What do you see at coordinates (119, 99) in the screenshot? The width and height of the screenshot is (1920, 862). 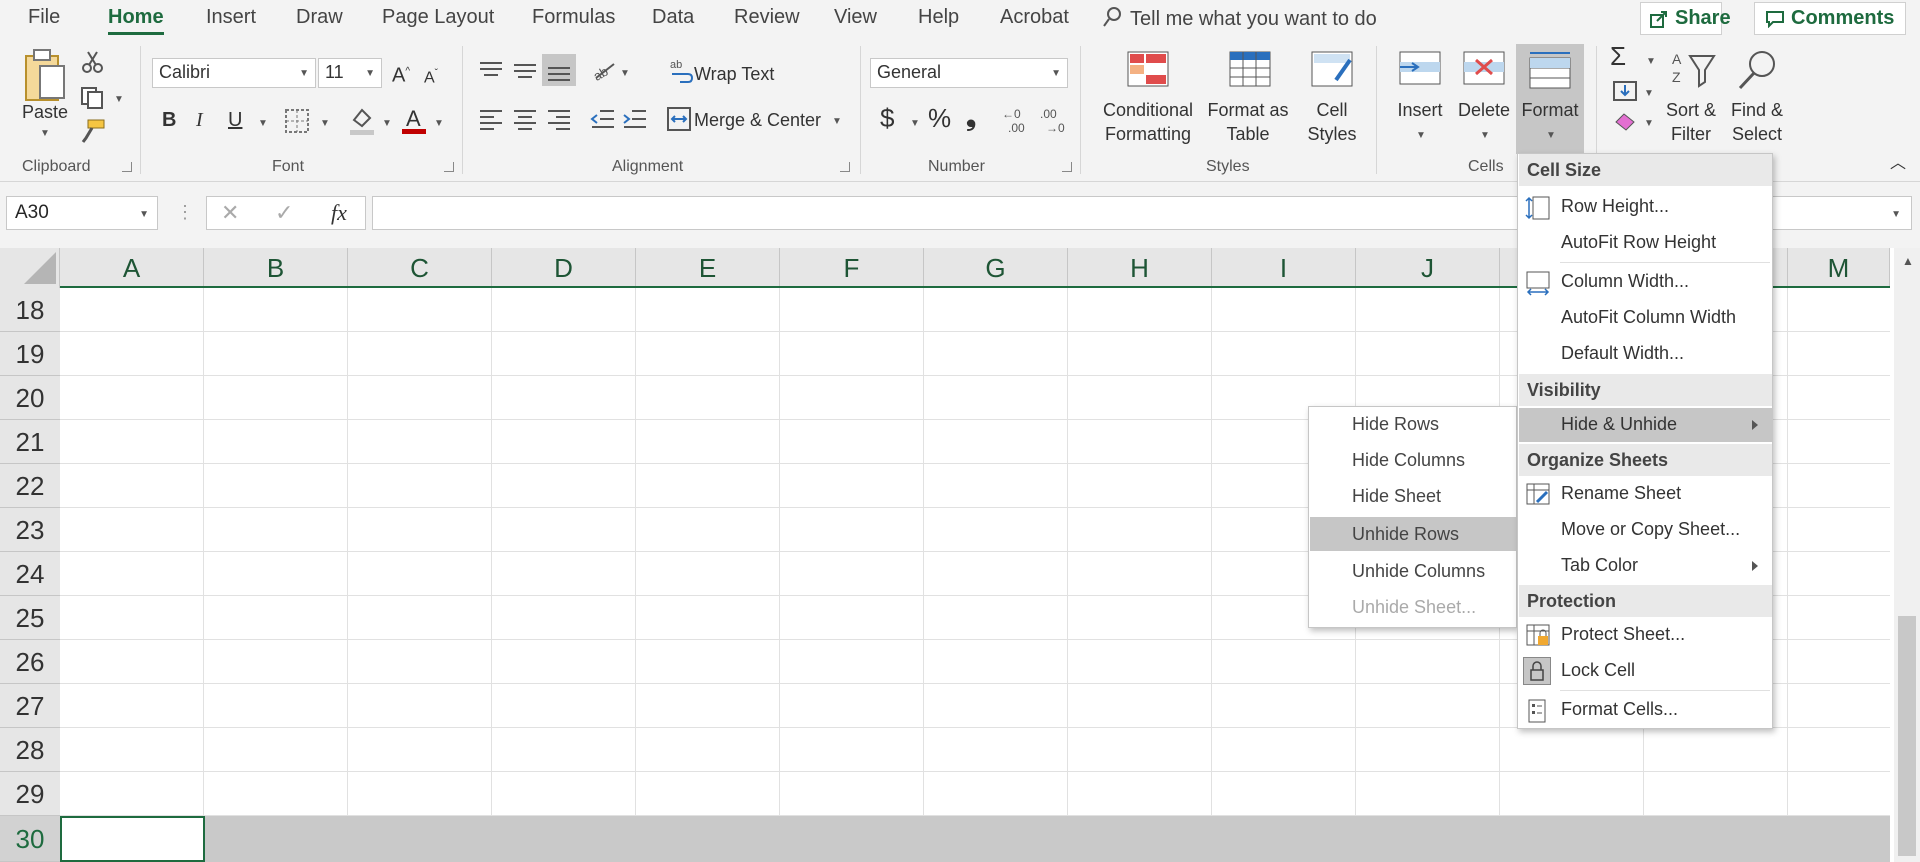 I see `copy-dropdown: ▼` at bounding box center [119, 99].